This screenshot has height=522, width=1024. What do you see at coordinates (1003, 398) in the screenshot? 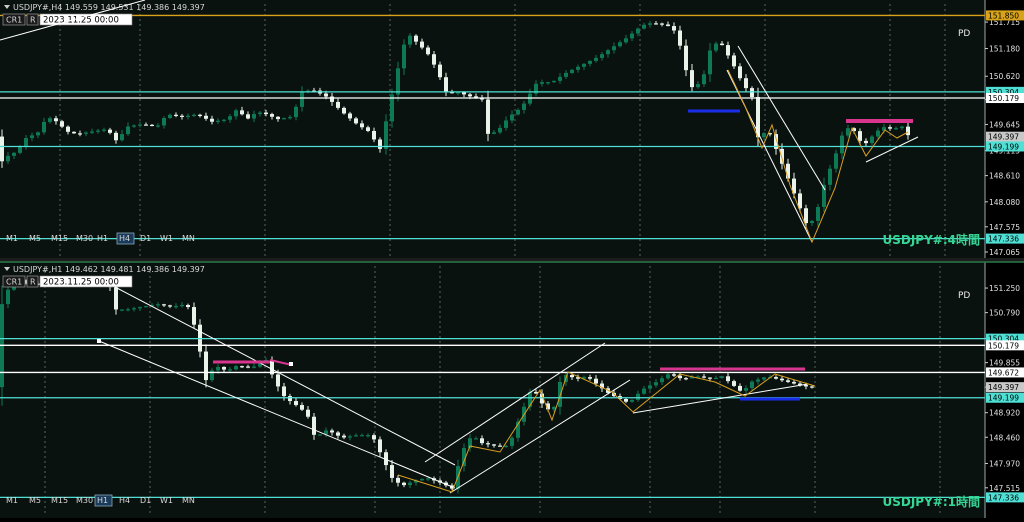
I see `price-tag-label: 149.199` at bounding box center [1003, 398].